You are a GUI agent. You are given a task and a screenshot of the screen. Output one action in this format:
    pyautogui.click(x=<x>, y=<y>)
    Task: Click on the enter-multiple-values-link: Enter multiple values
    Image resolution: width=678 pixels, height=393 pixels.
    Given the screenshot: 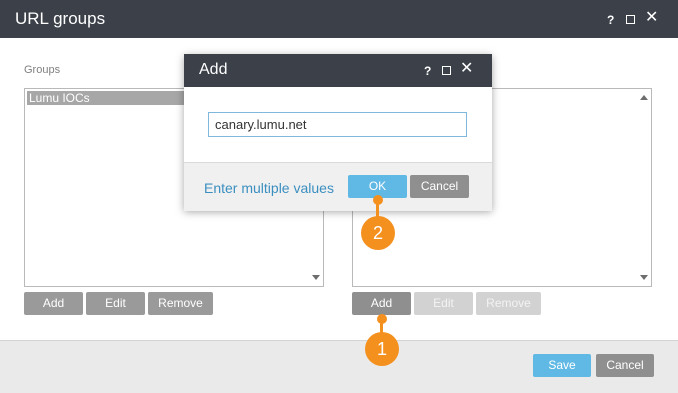 What is the action you would take?
    pyautogui.click(x=269, y=188)
    